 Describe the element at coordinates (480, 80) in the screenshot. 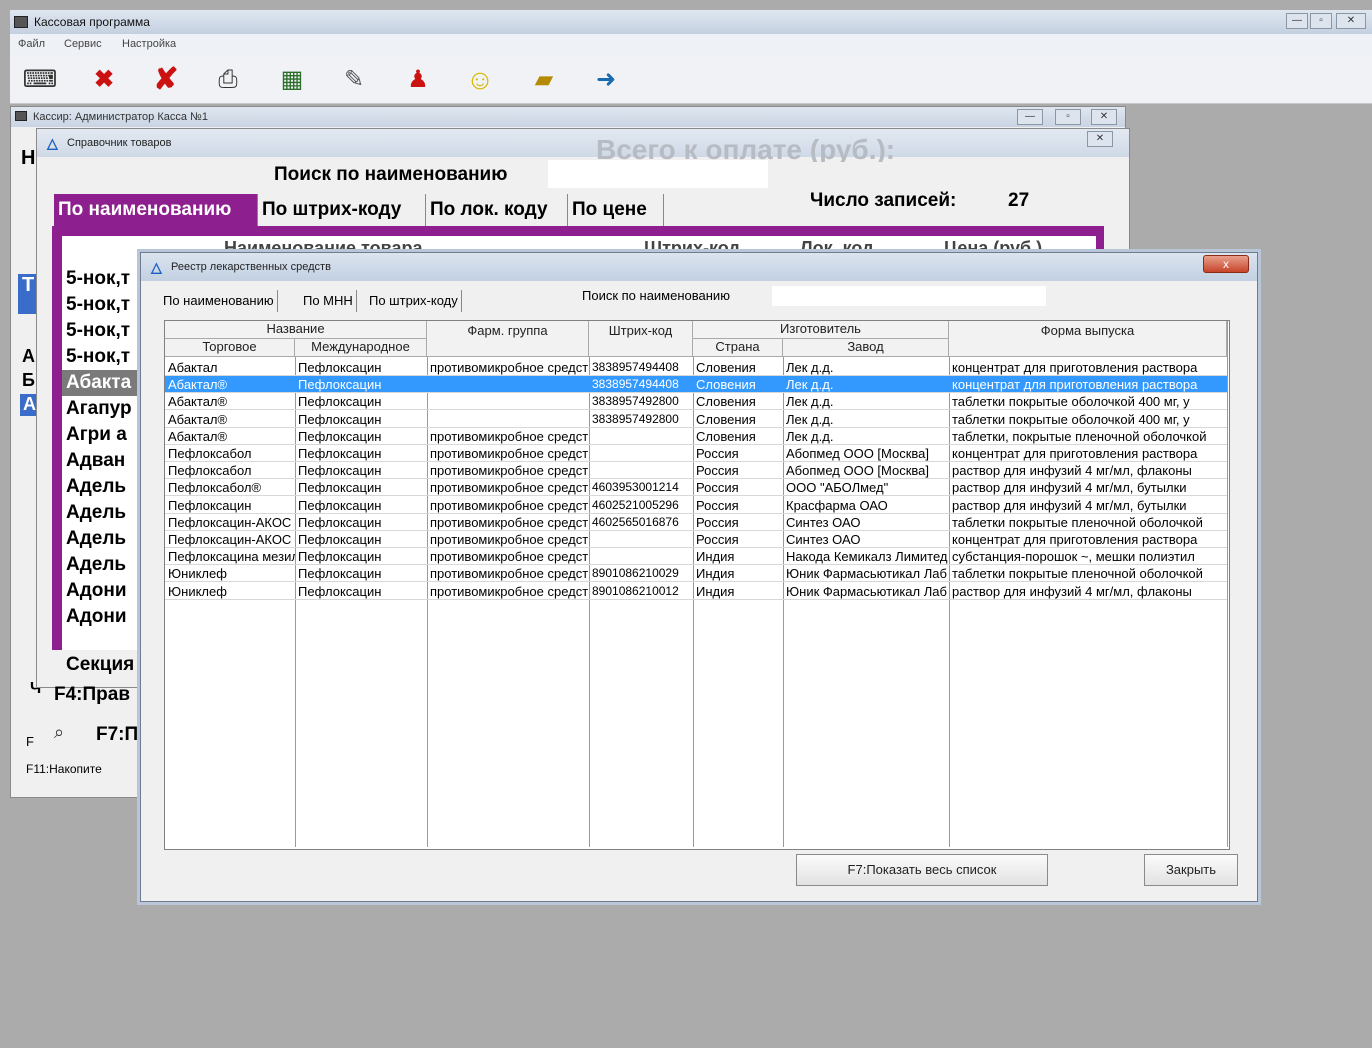

I see `smiley-icon: ☺` at that location.